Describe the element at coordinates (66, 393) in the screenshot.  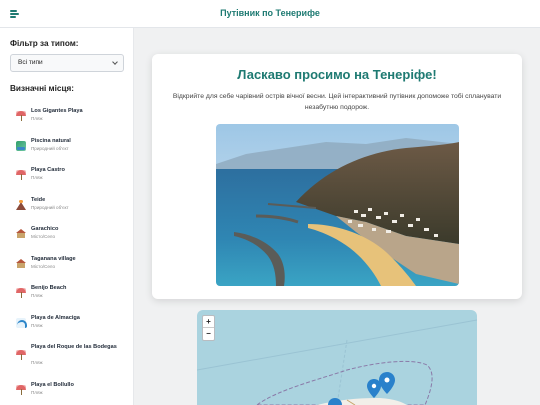
I see `list-item-playa-el-bollullo: Playa el Bollullo Пляж` at that location.